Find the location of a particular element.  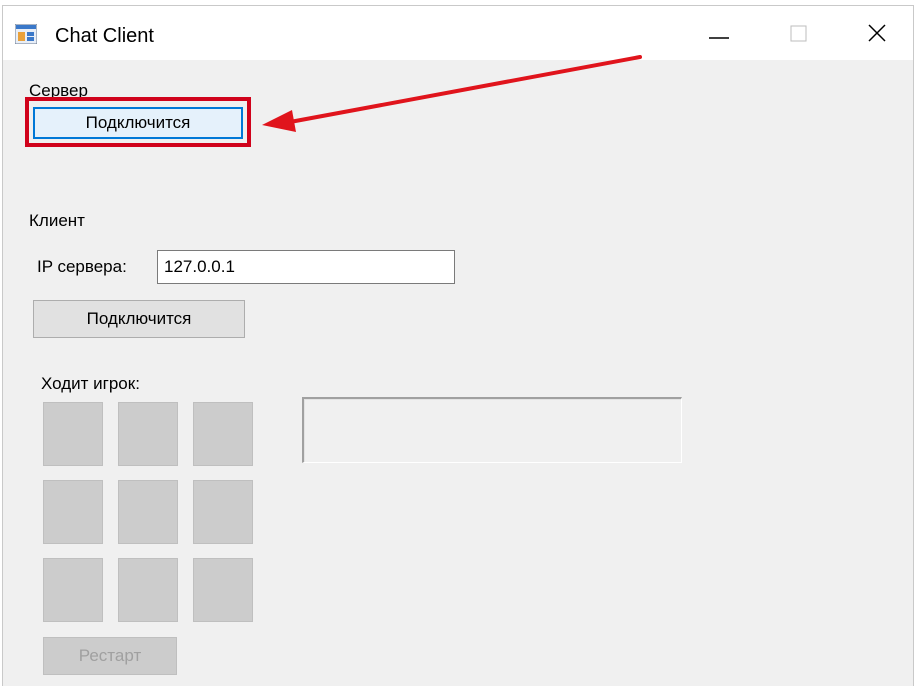

client-section-label: Клиент is located at coordinates (57, 220).